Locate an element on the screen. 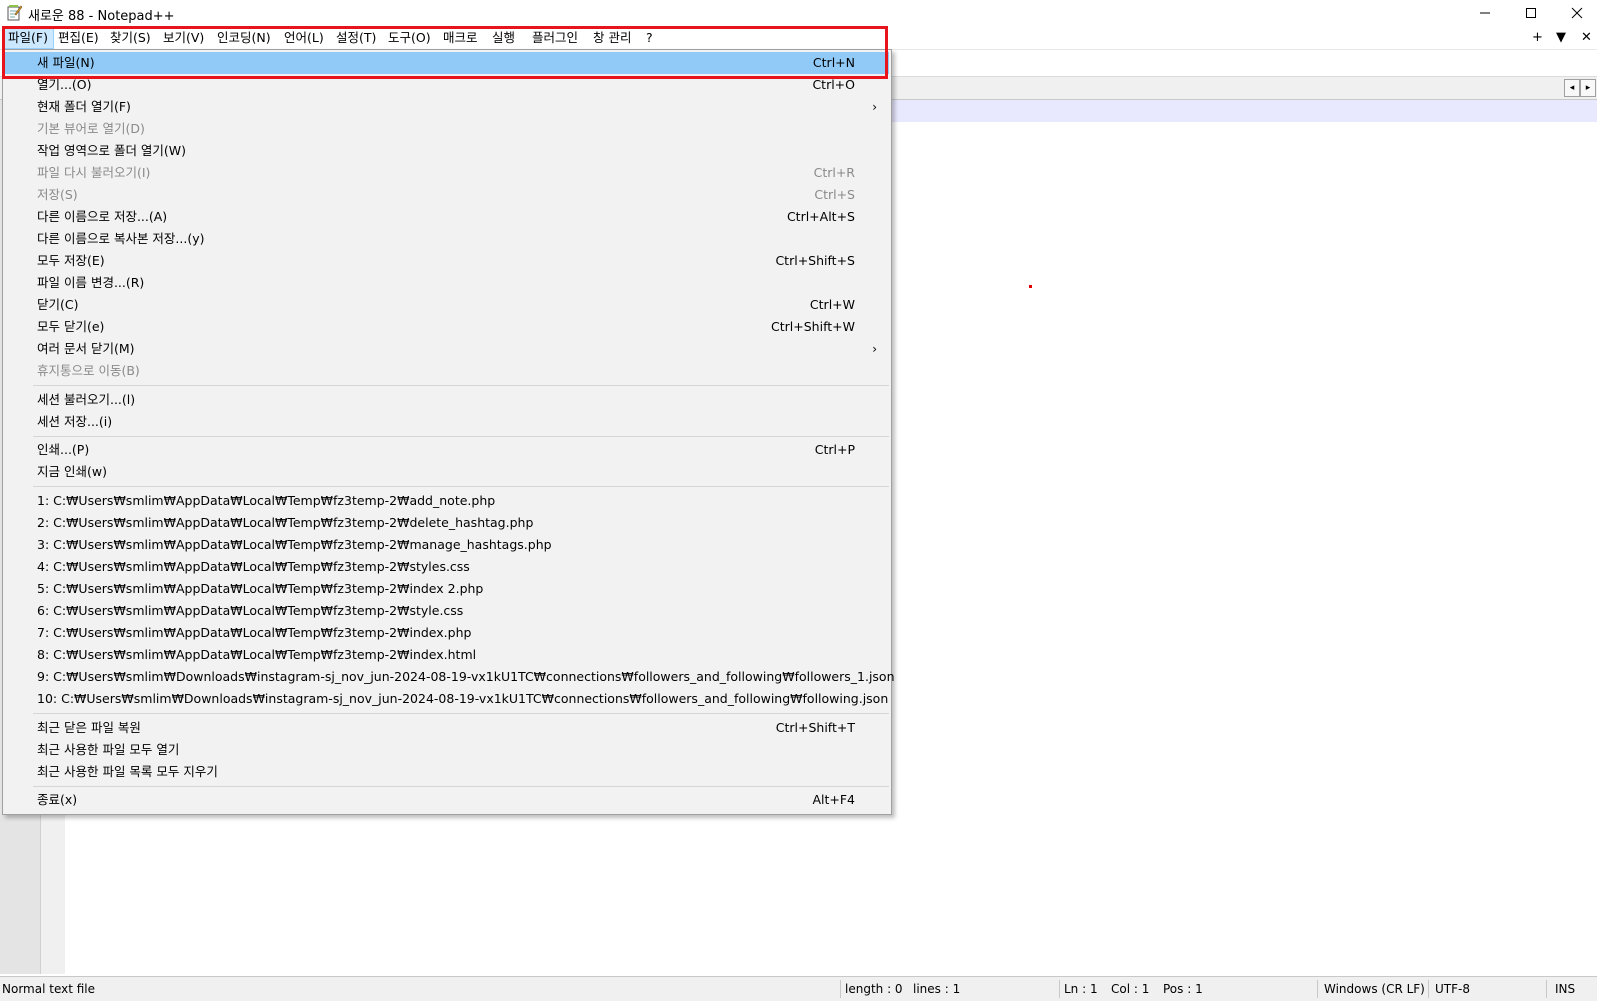  menu-item-save-copy-as: 다른 이름으로 복사본 저장...(y) is located at coordinates (447, 239).